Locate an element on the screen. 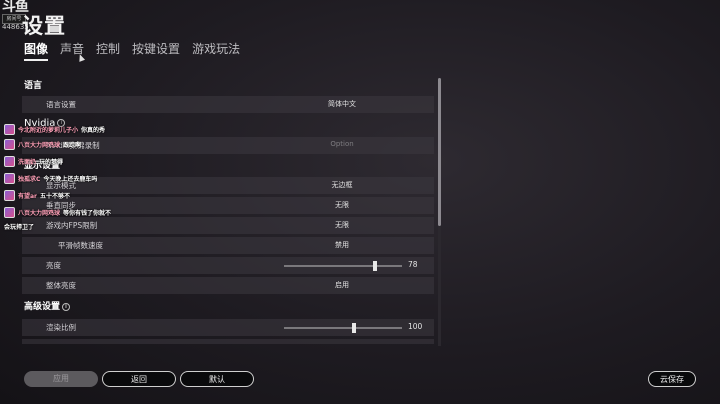 Image resolution: width=720 pixels, height=404 pixels. language-setting-value: 简体中文 is located at coordinates (342, 104).